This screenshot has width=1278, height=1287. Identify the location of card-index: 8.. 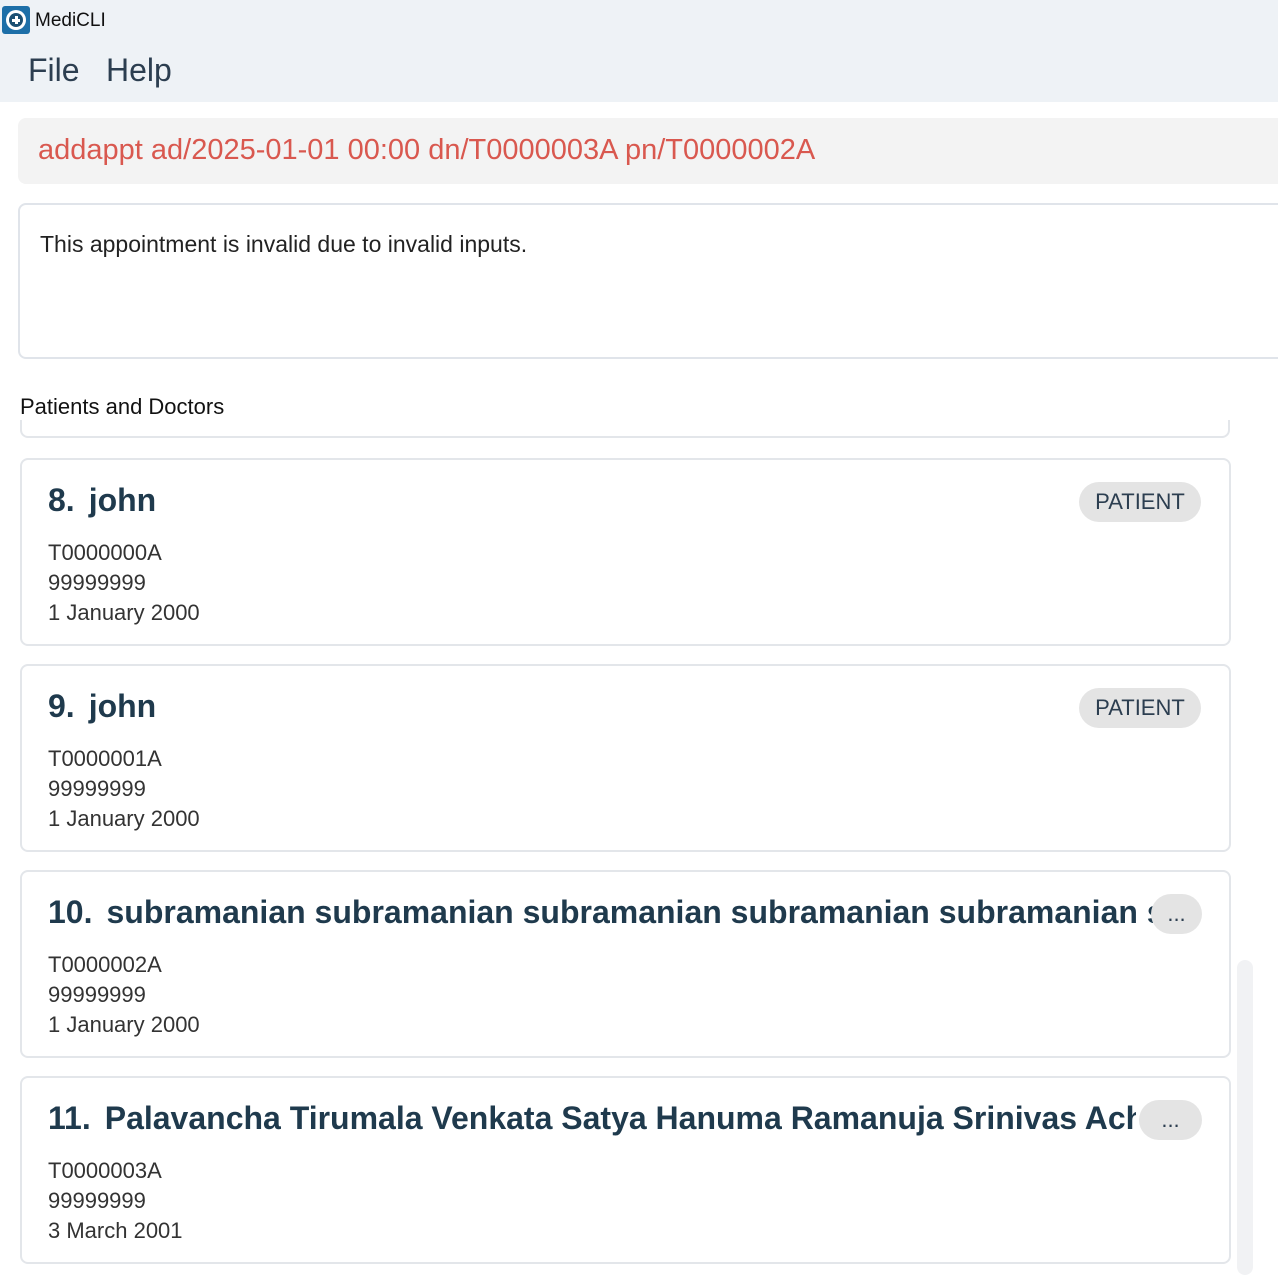
(61, 500).